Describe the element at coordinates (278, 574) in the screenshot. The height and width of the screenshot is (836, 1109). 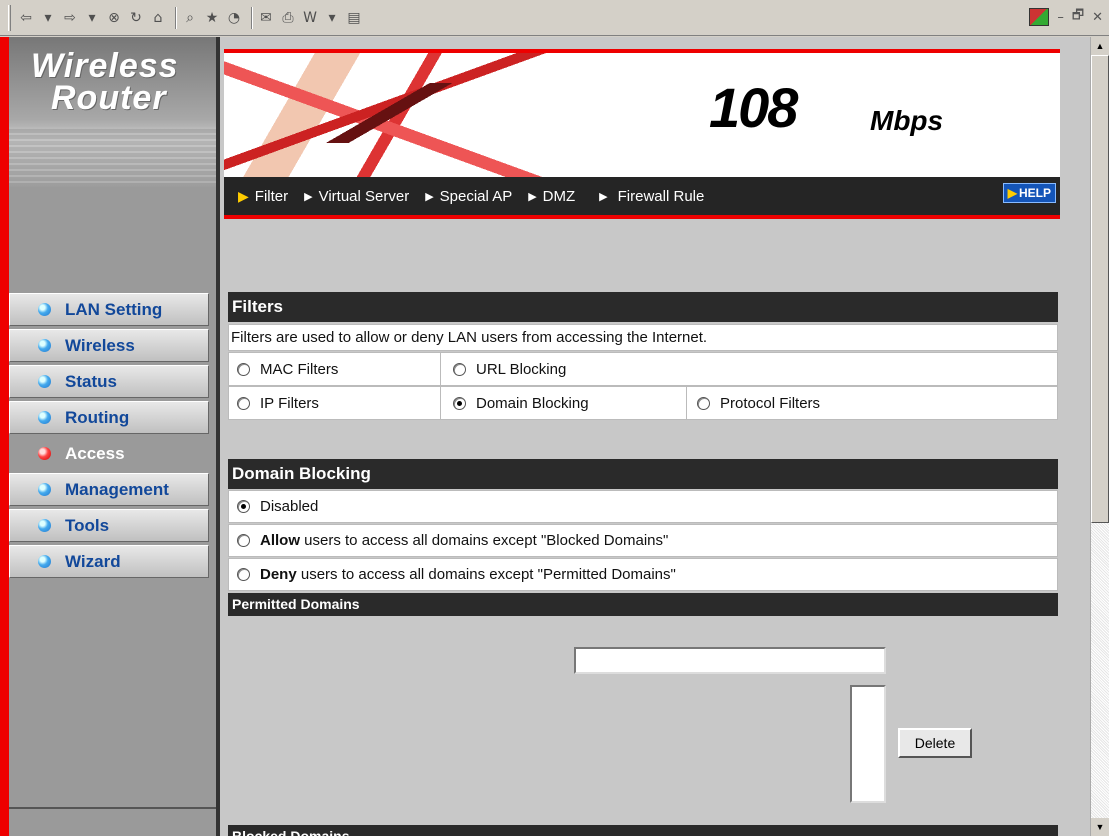
I see `deny-bold: Deny` at that location.